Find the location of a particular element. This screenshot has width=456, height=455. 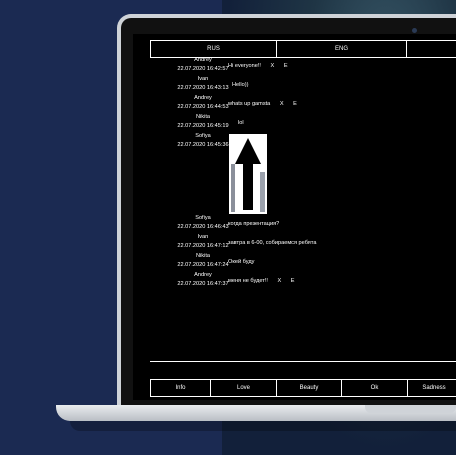

laptop-shadow is located at coordinates (263, 426).